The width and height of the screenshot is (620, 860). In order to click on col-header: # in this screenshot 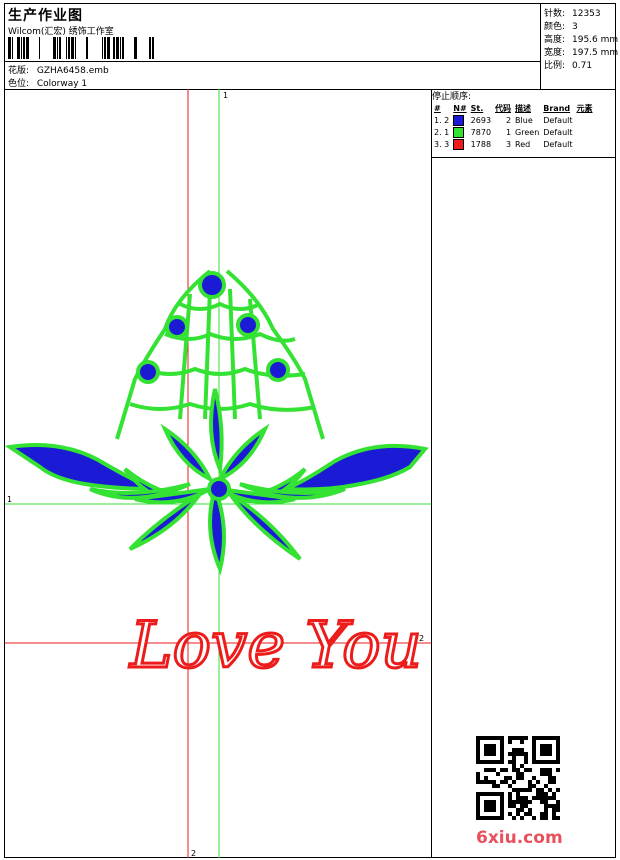, I will do `click(437, 108)`.